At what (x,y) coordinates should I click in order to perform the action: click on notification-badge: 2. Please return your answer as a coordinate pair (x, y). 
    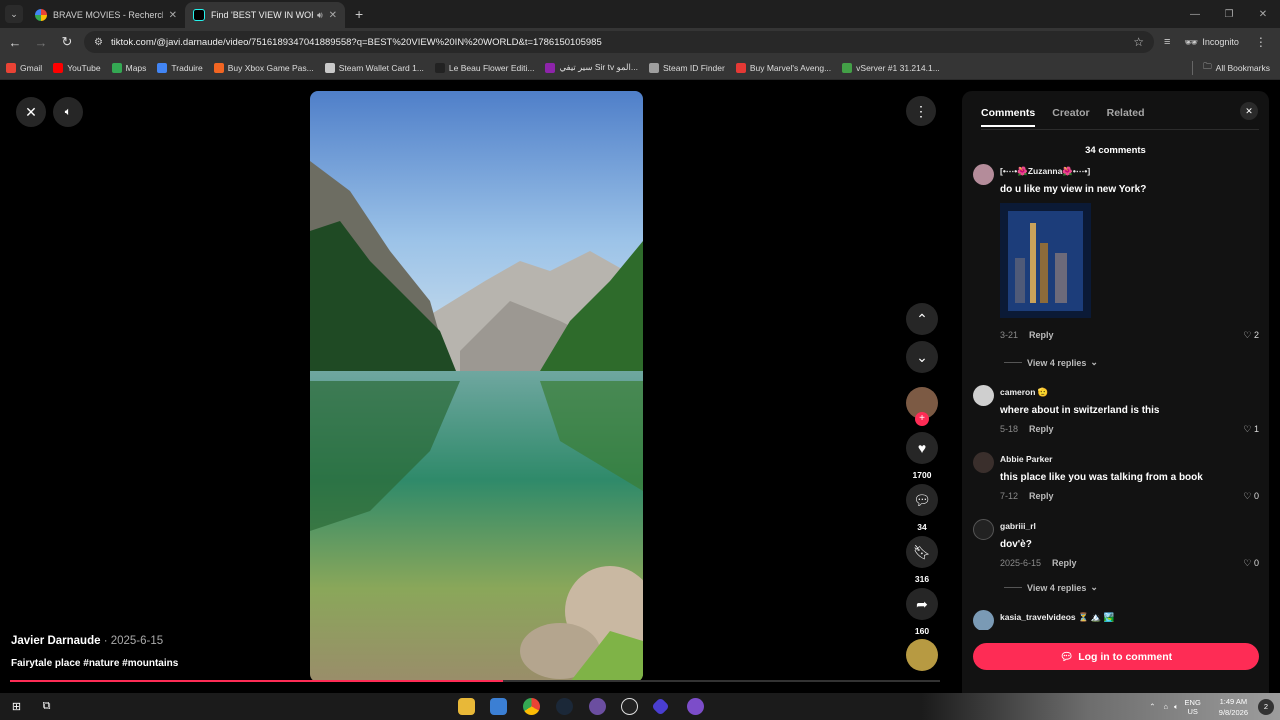
    Looking at the image, I should click on (1266, 706).